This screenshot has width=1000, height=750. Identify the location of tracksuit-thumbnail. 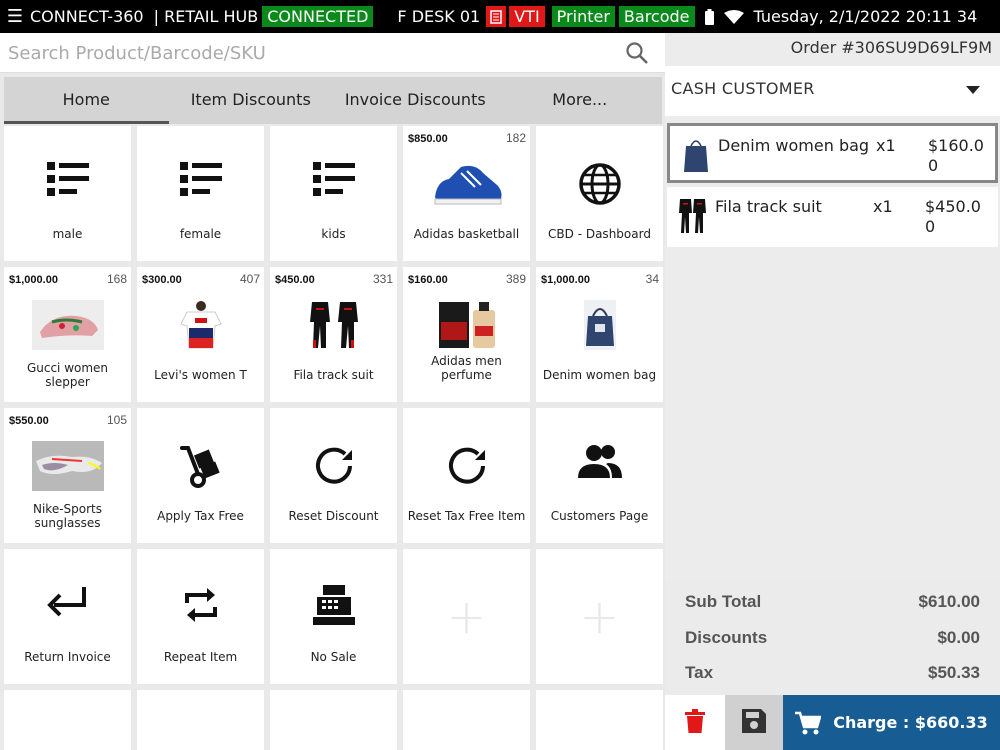
(693, 216).